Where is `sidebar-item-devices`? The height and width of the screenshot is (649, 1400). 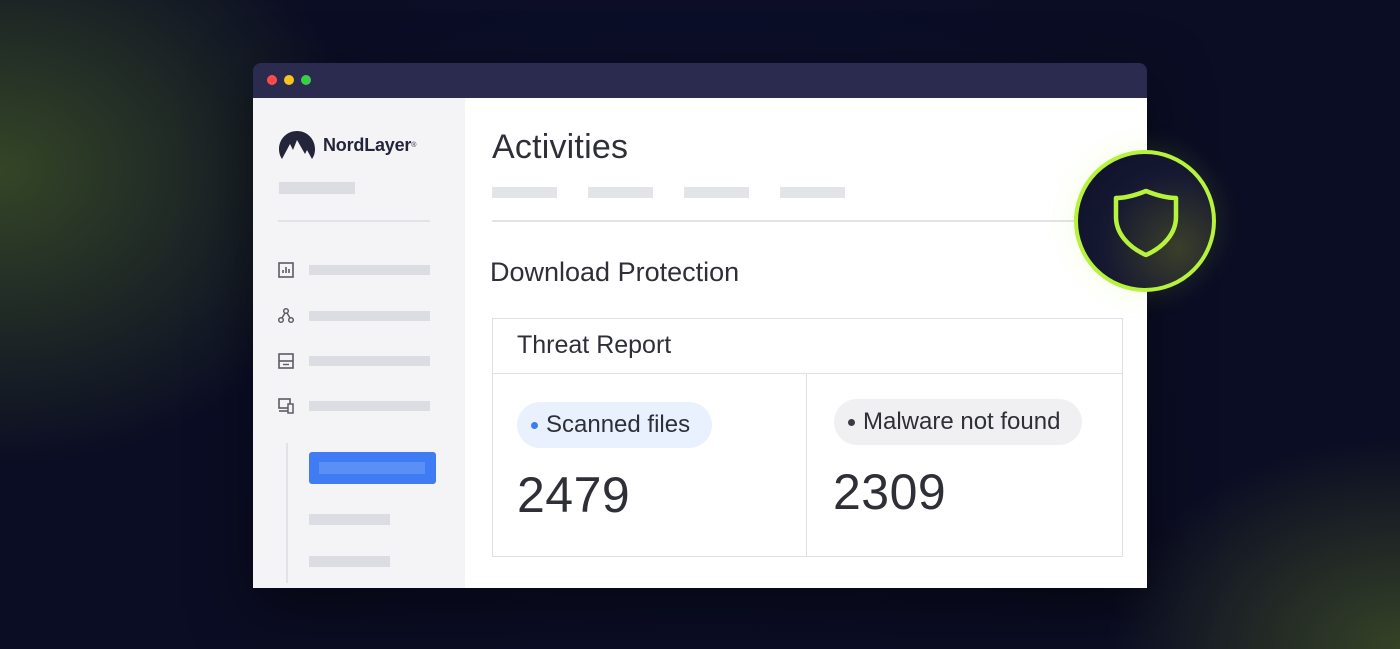
sidebar-item-devices is located at coordinates (357, 406).